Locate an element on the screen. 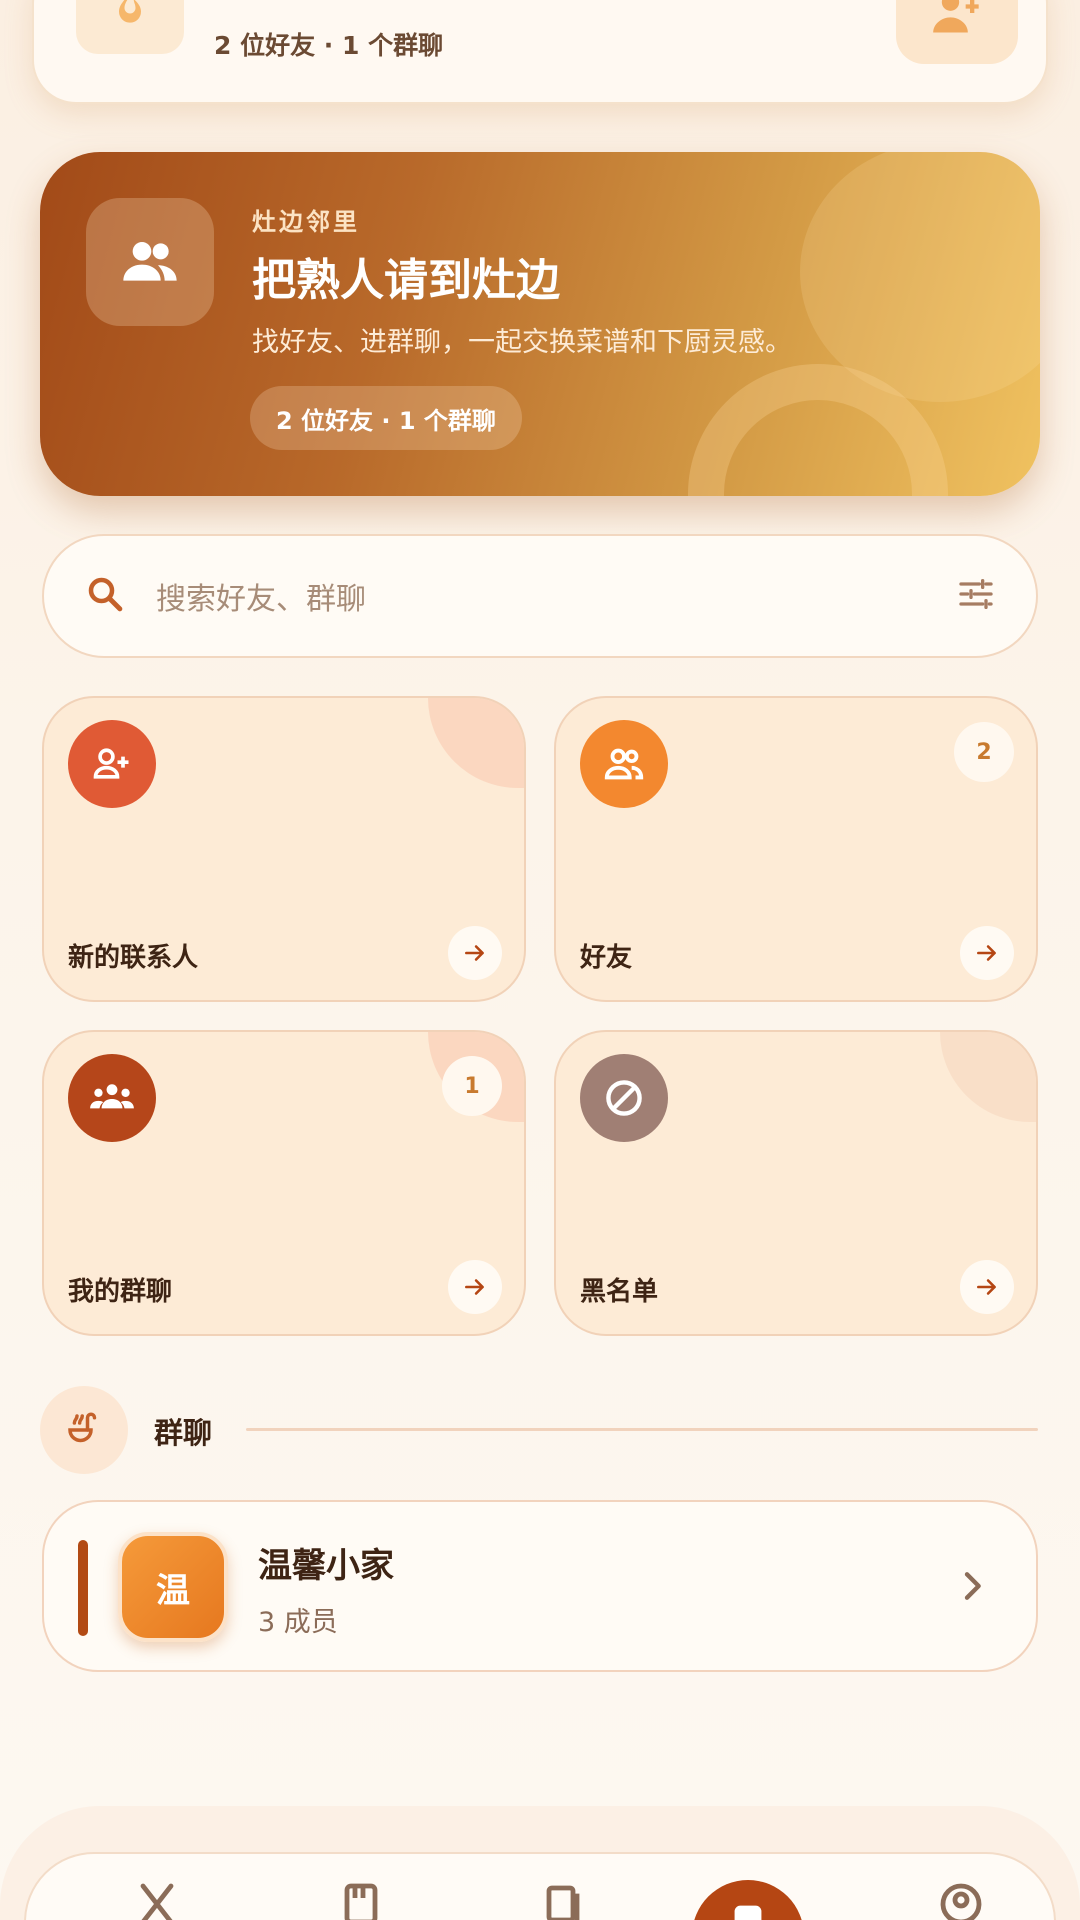  person-add-icon is located at coordinates (112, 764).